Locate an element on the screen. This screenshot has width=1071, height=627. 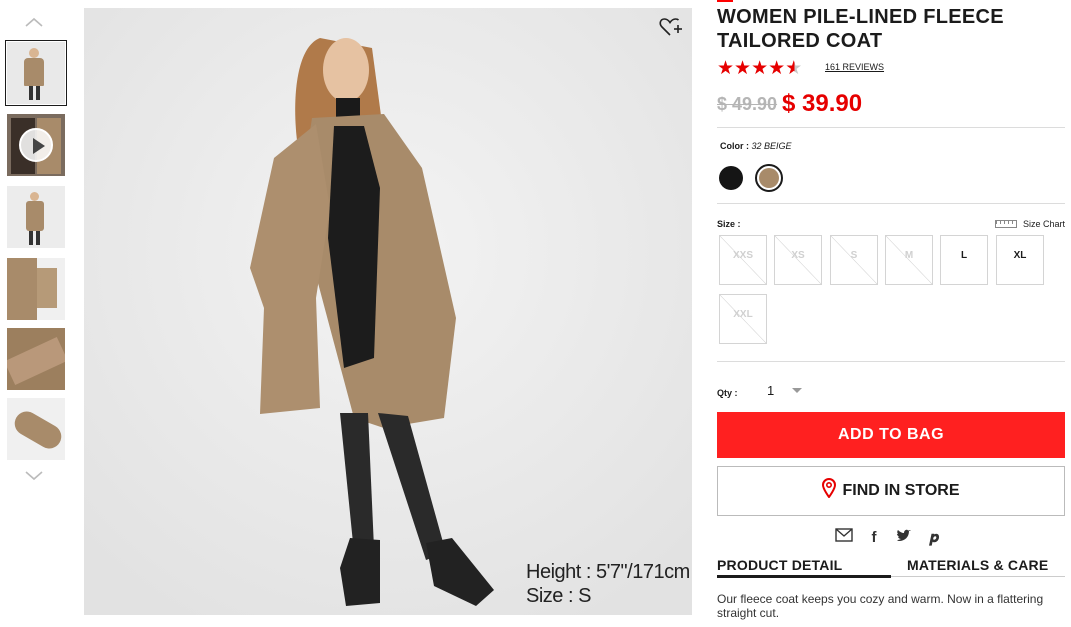
tab-product-detail: PRODUCT DETAIL is located at coordinates (779, 565).